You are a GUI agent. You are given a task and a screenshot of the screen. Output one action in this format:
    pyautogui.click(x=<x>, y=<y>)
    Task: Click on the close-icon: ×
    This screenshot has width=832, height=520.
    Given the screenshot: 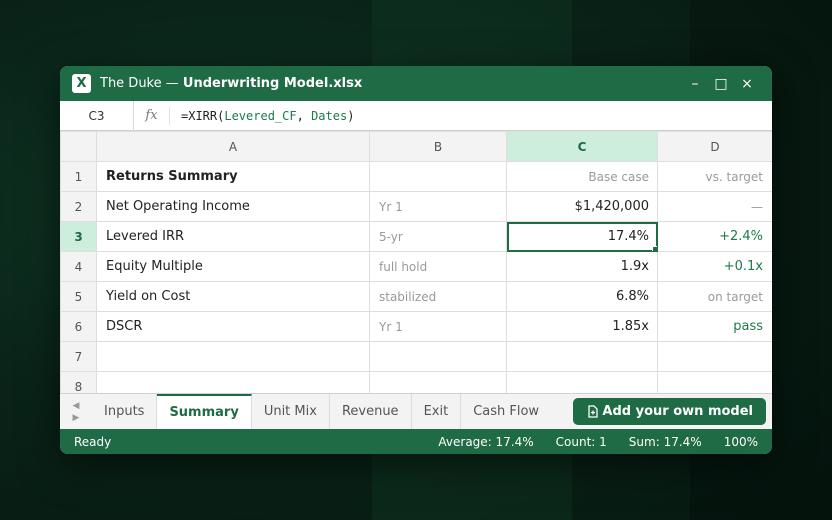 What is the action you would take?
    pyautogui.click(x=747, y=84)
    